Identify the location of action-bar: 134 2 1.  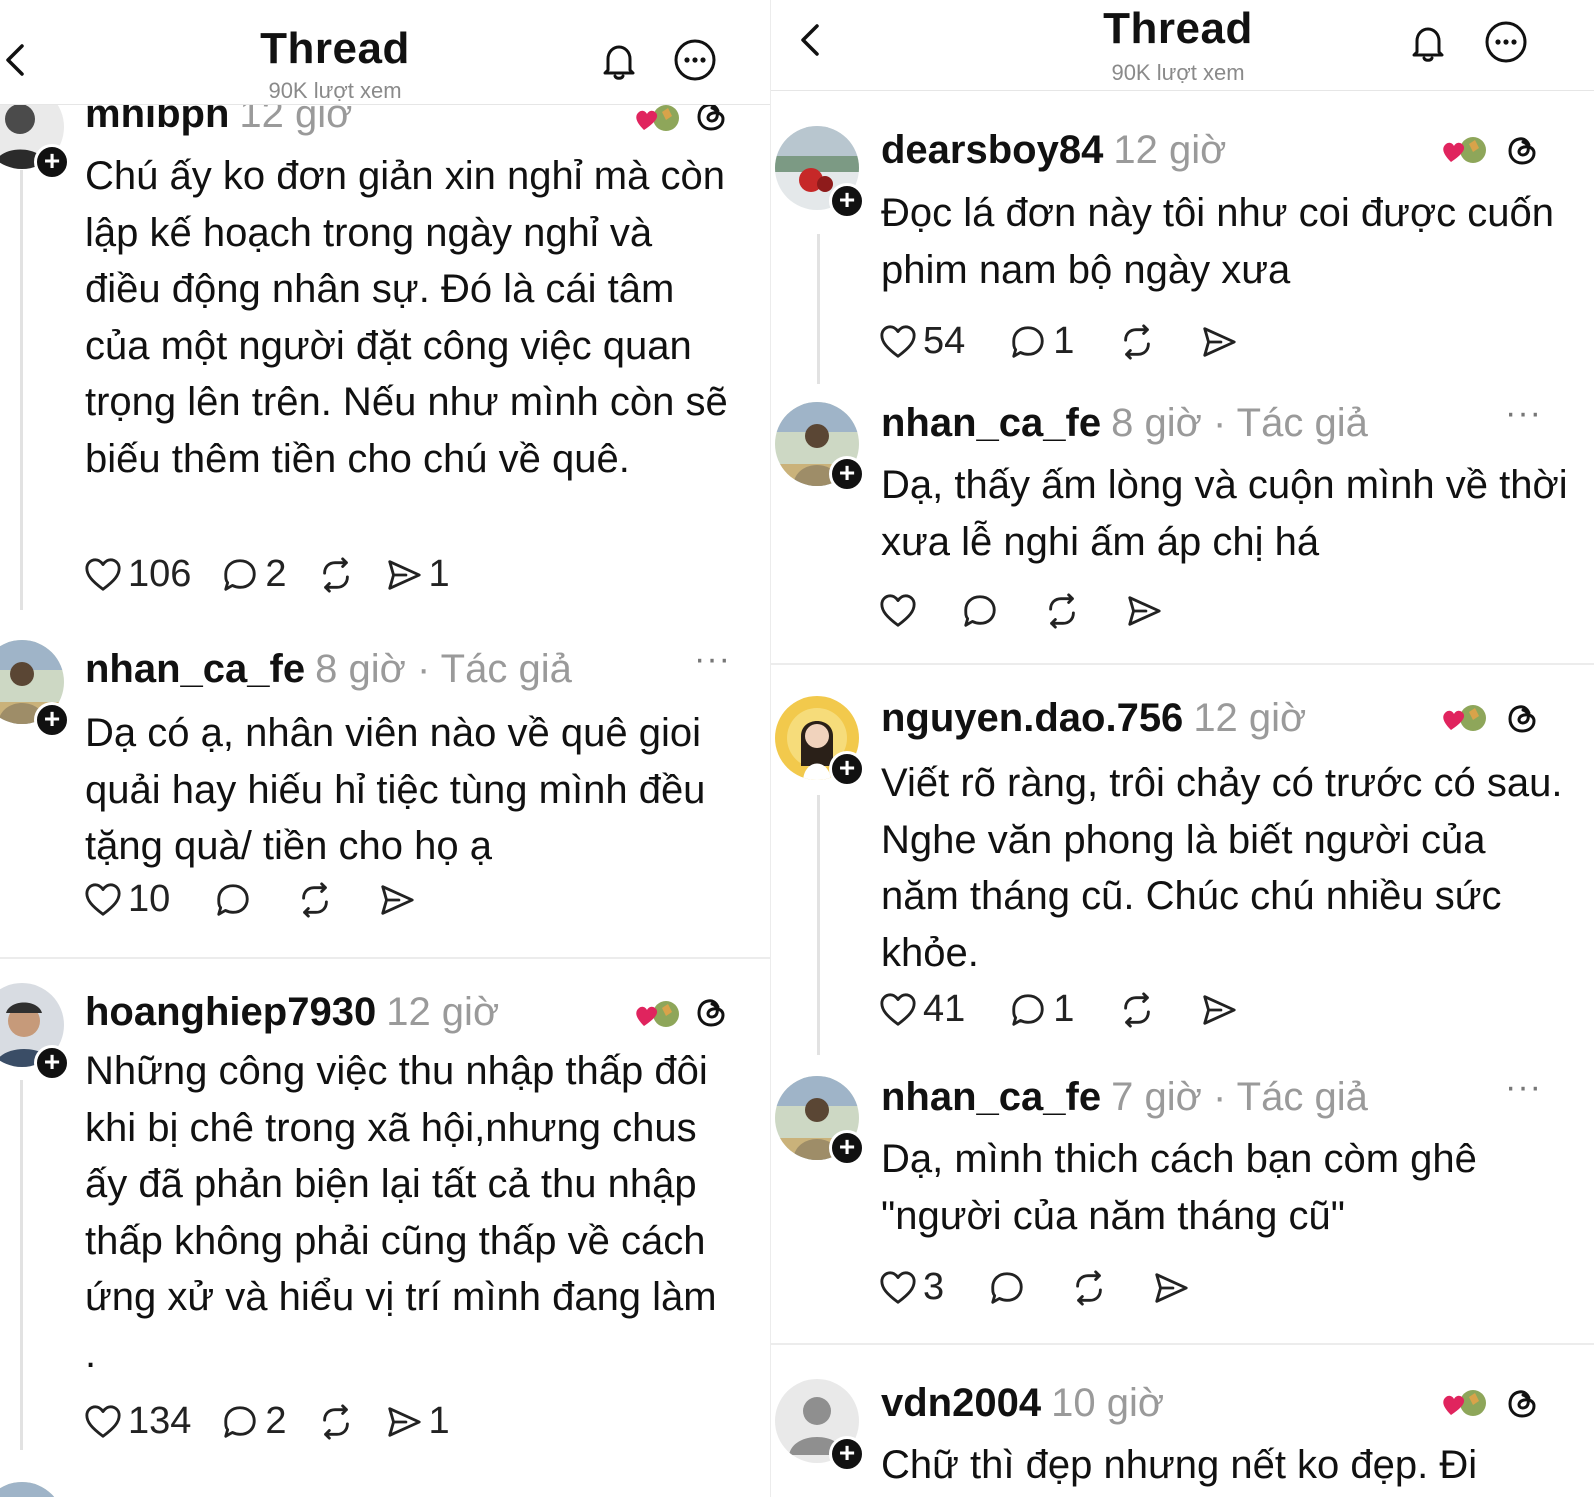
(282, 1421).